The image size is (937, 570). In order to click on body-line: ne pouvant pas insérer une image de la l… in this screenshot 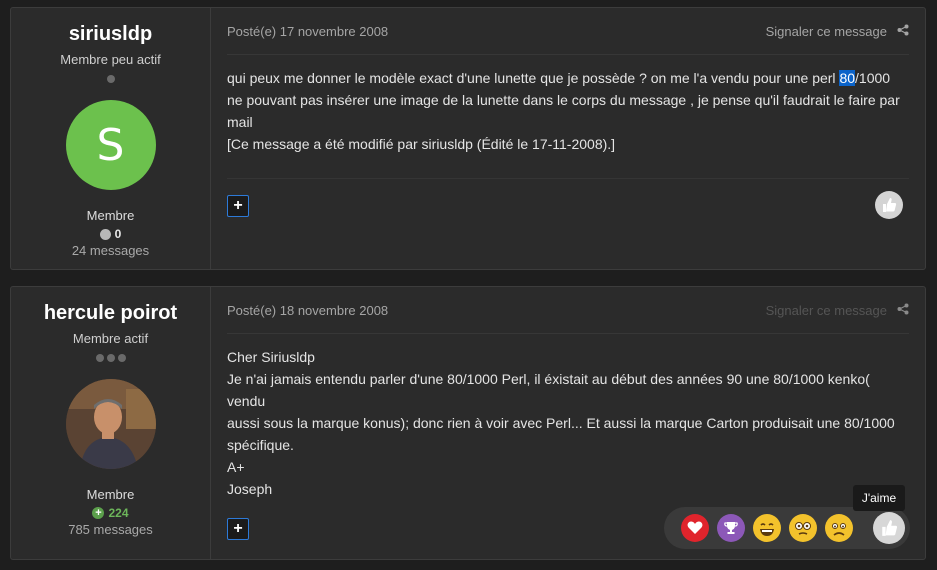, I will do `click(563, 100)`.